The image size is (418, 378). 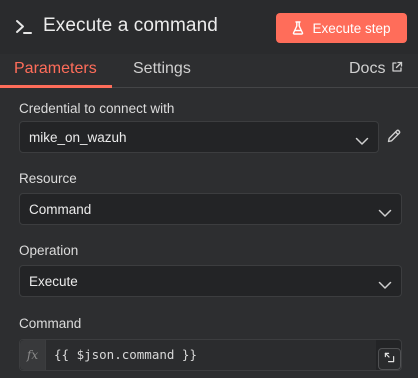 I want to click on credential-label: Credential to connect with, so click(x=97, y=108).